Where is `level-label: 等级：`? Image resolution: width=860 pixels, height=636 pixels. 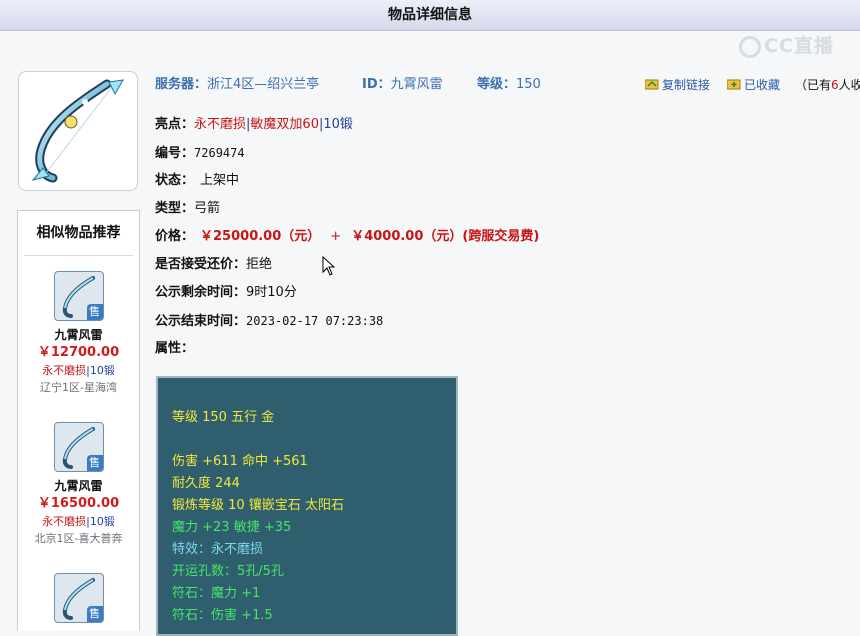
level-label: 等级： is located at coordinates (497, 84).